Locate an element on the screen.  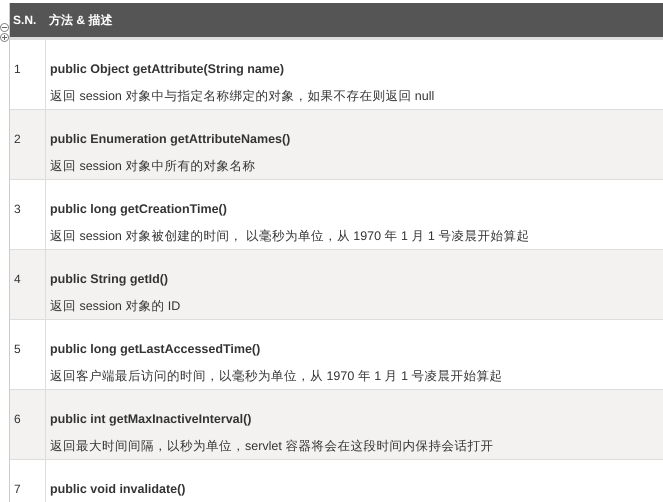
row-number: 7 is located at coordinates (17, 489).